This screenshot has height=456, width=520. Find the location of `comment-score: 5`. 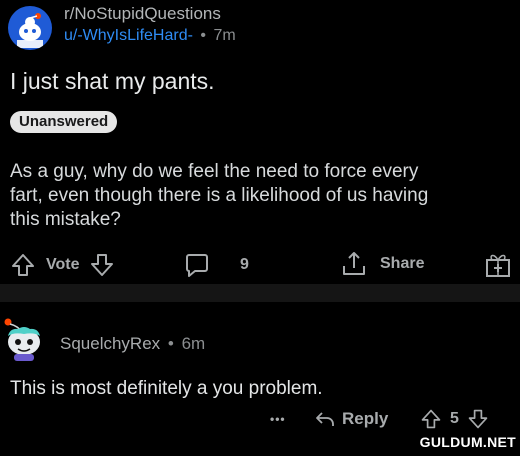

comment-score: 5 is located at coordinates (454, 418).